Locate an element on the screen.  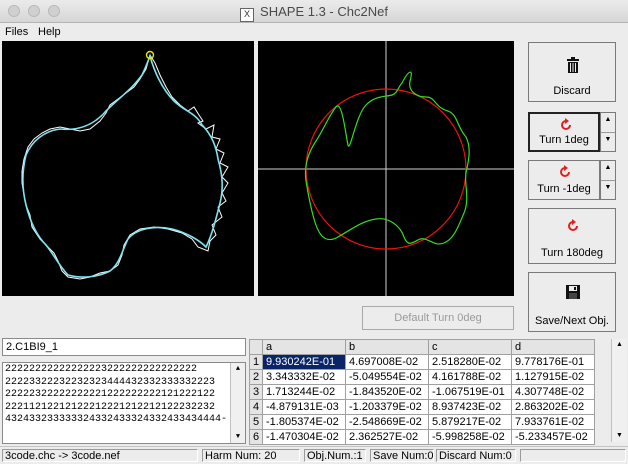
turn-180deg-button: Turn 180deg is located at coordinates (572, 236).